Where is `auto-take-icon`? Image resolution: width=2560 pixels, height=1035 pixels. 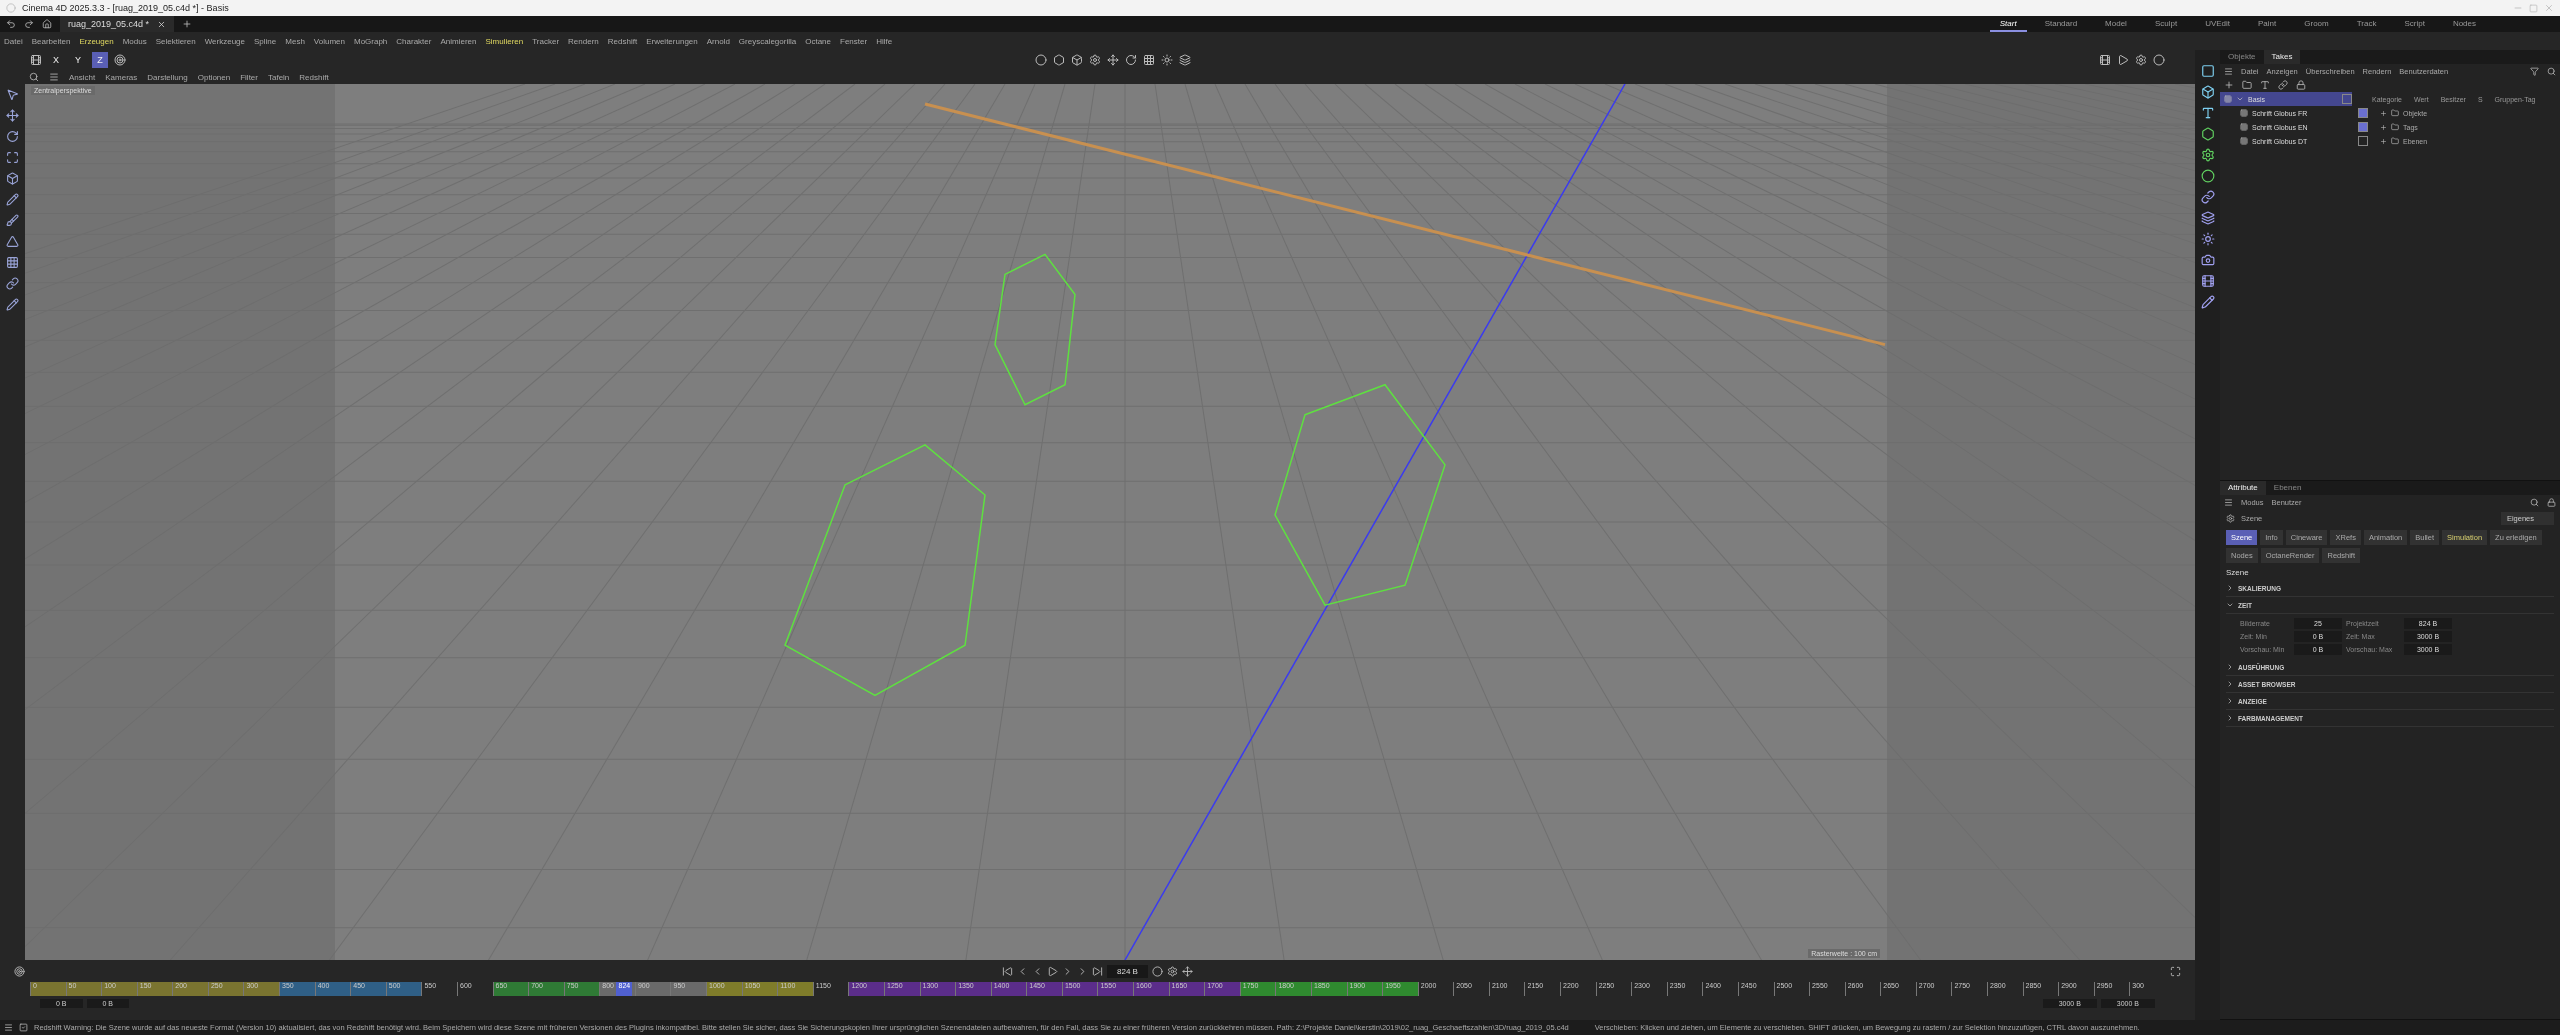
auto-take-icon is located at coordinates (2265, 85).